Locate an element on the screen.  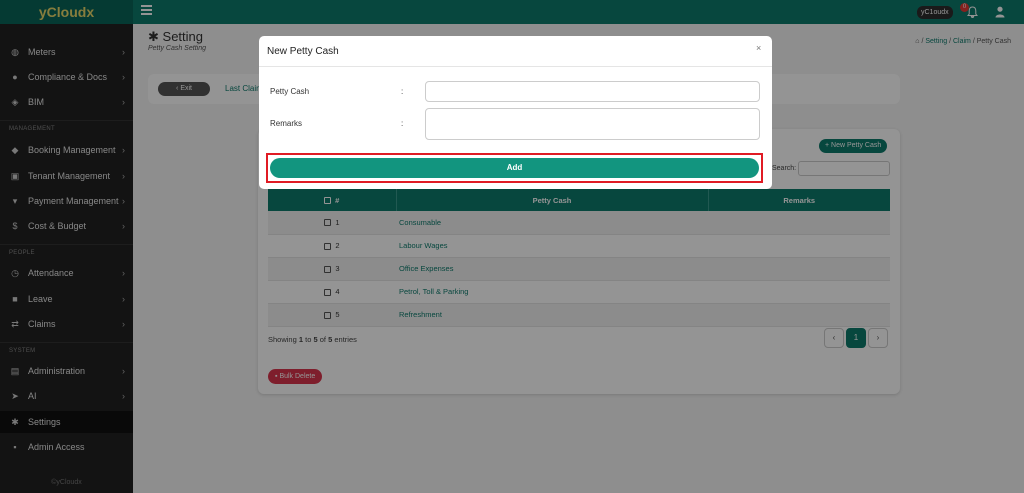
modal-title: New Petty Cash is located at coordinates (303, 51).